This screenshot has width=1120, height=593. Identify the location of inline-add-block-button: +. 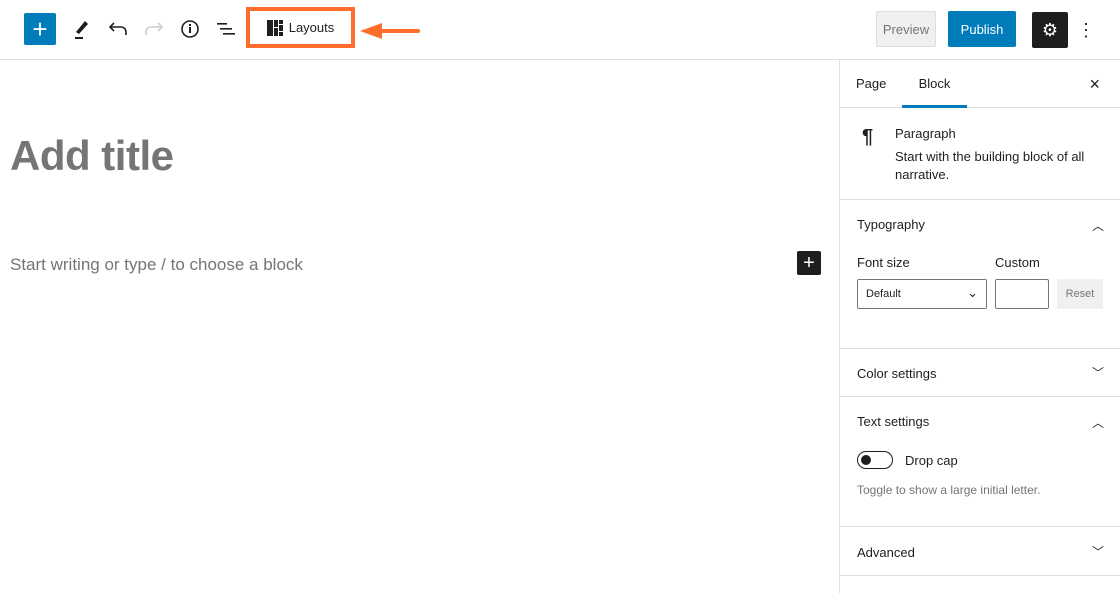
(809, 263).